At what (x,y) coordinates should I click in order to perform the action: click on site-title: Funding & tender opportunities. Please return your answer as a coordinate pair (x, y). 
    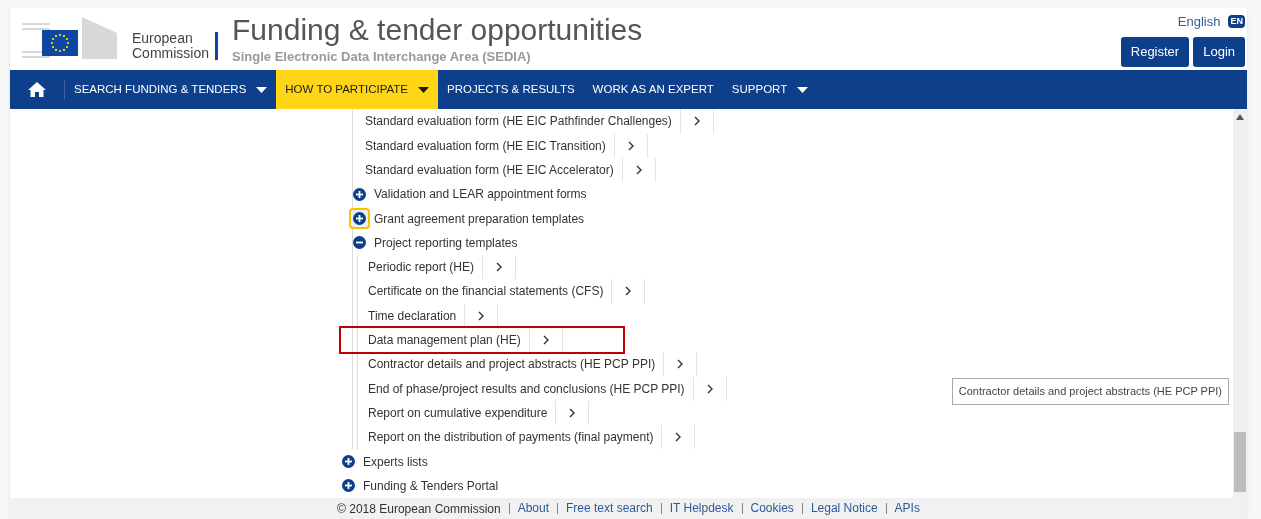
    Looking at the image, I should click on (437, 29).